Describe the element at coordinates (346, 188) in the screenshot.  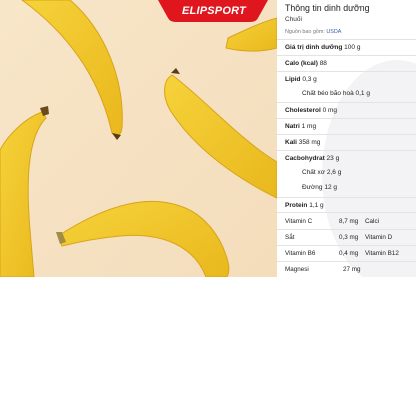
I see `nutrition-row: Đường 12 g` at that location.